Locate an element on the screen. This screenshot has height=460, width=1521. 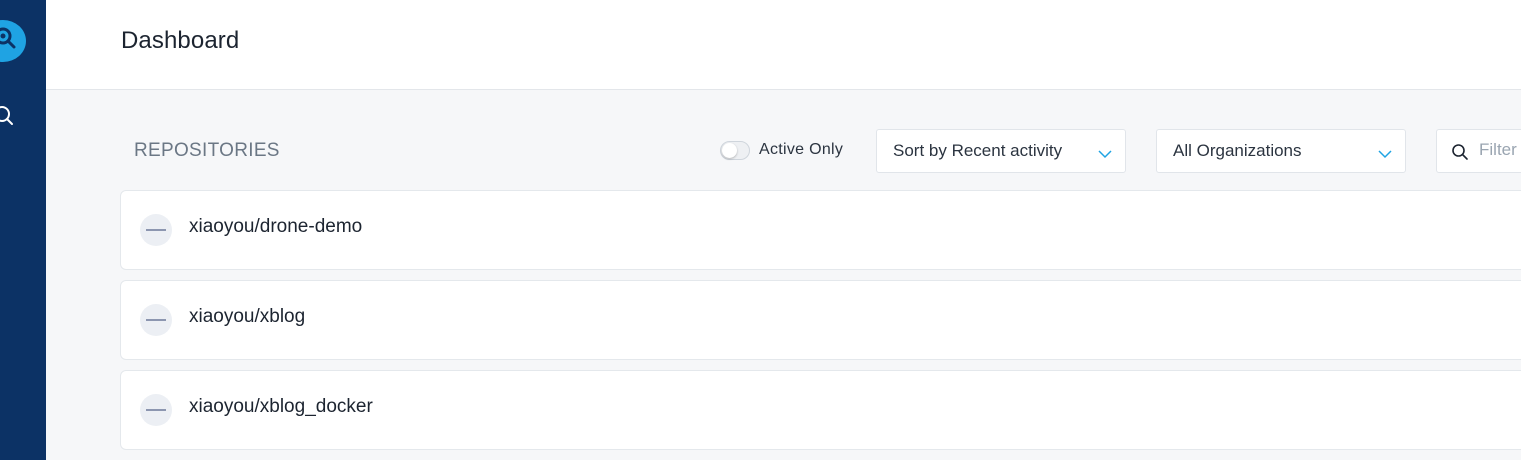
organization-select-value: All Organizations is located at coordinates (1237, 150).